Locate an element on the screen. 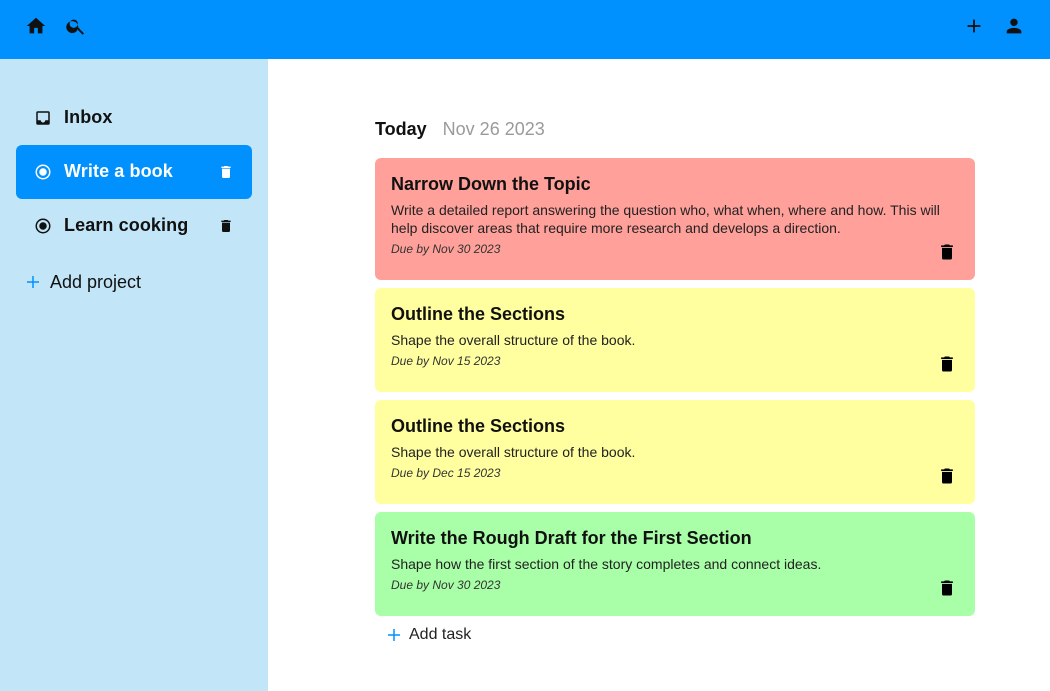 This screenshot has width=1050, height=691. add-task-button: Add task is located at coordinates (428, 635).